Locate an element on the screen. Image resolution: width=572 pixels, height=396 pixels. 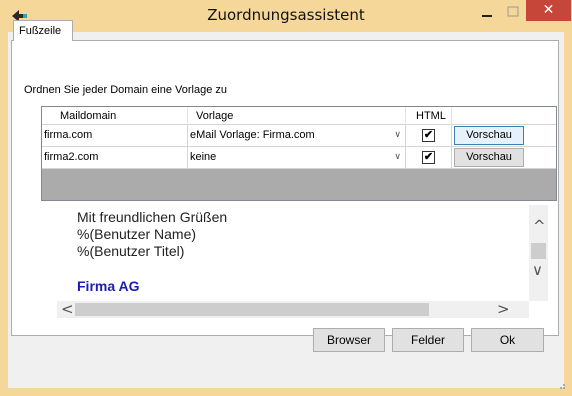
title-bar: Zuordnungsassistent ✕ is located at coordinates (286, 16).